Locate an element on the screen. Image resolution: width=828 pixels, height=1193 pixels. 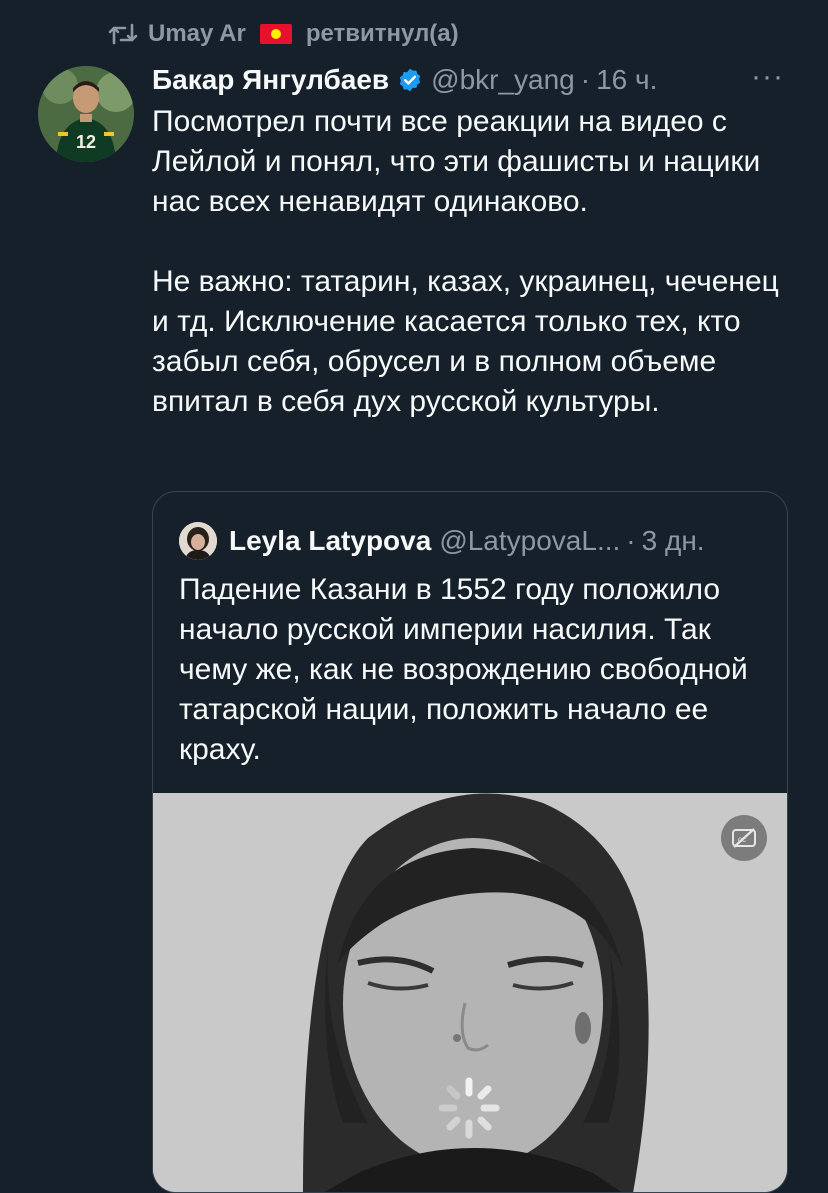
svg-text: 12 is located at coordinates (86, 142).